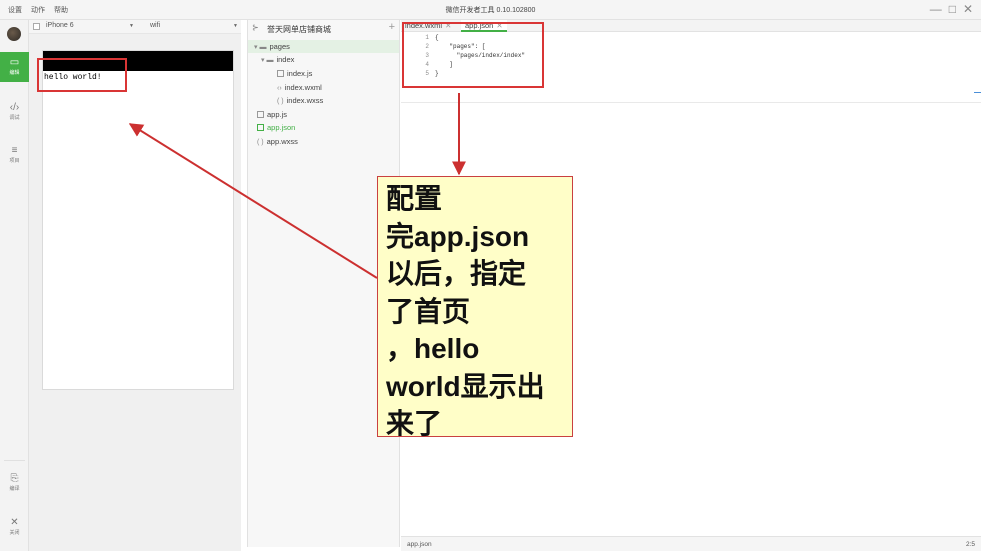 Image resolution: width=981 pixels, height=551 pixels. I want to click on menu-bar: 设置 动作 帮助, so click(38, 10).